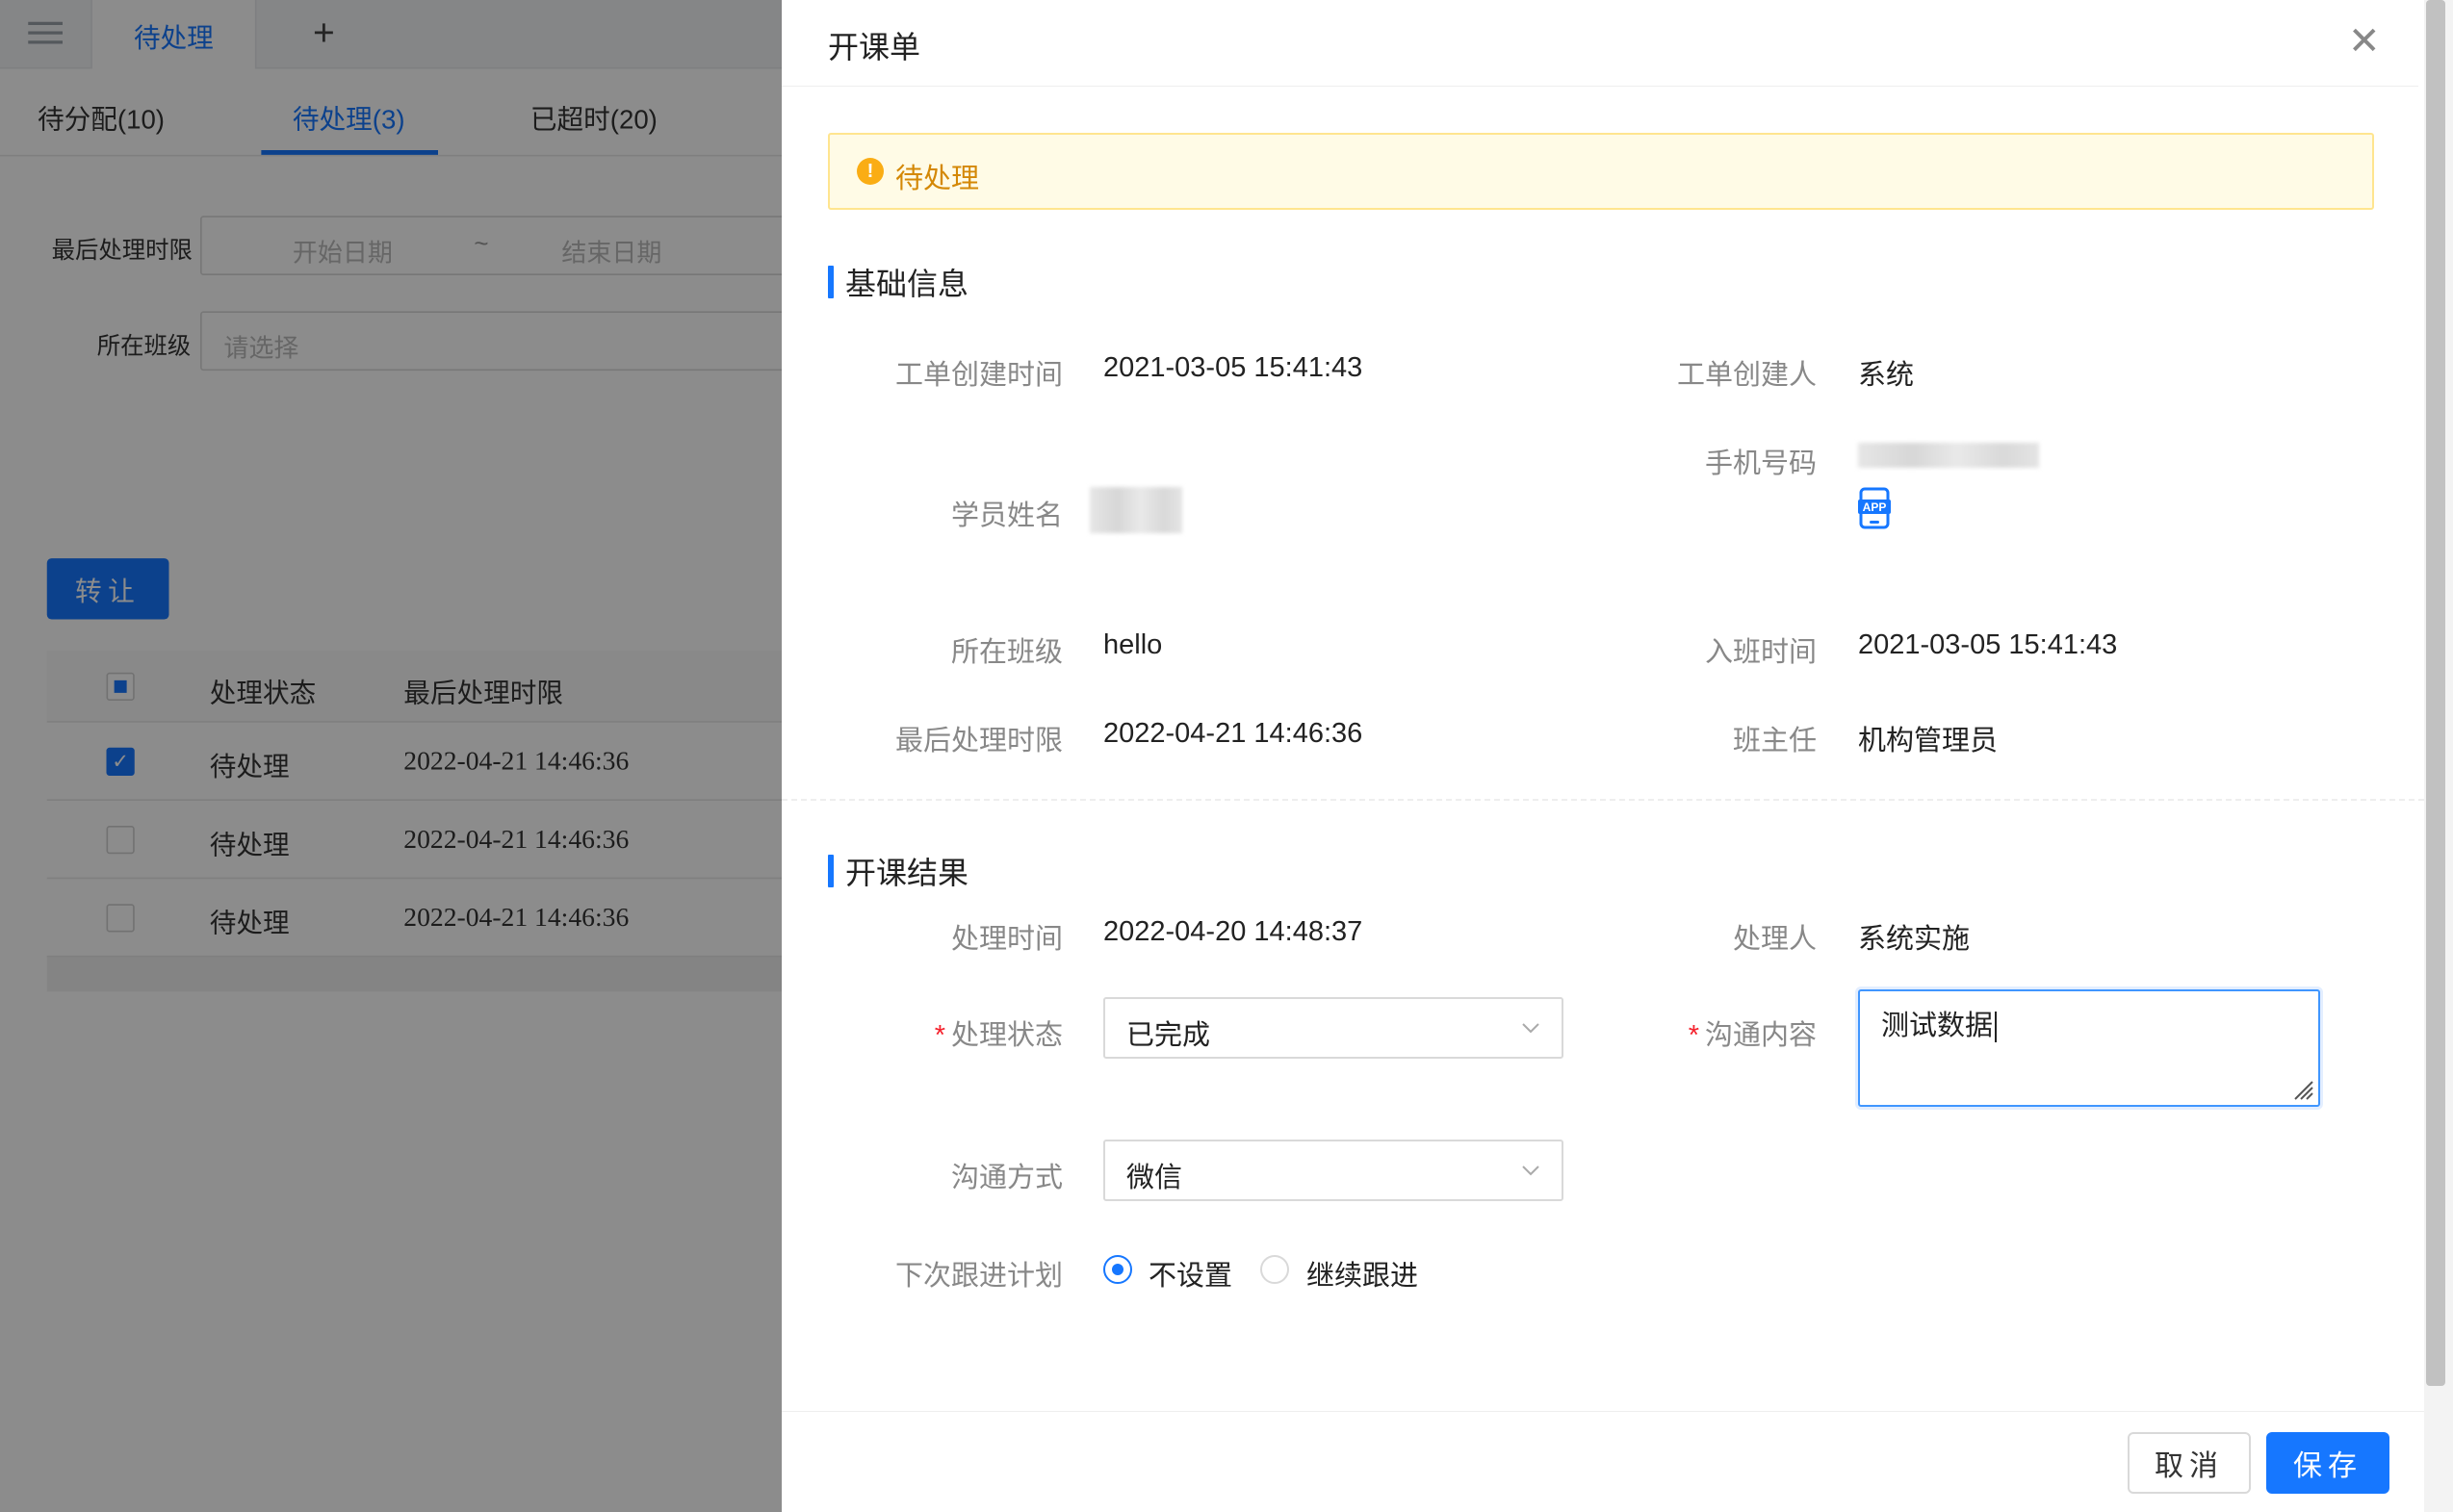 The height and width of the screenshot is (1512, 2453). What do you see at coordinates (874, 47) in the screenshot?
I see `drawer-title: 开课单` at bounding box center [874, 47].